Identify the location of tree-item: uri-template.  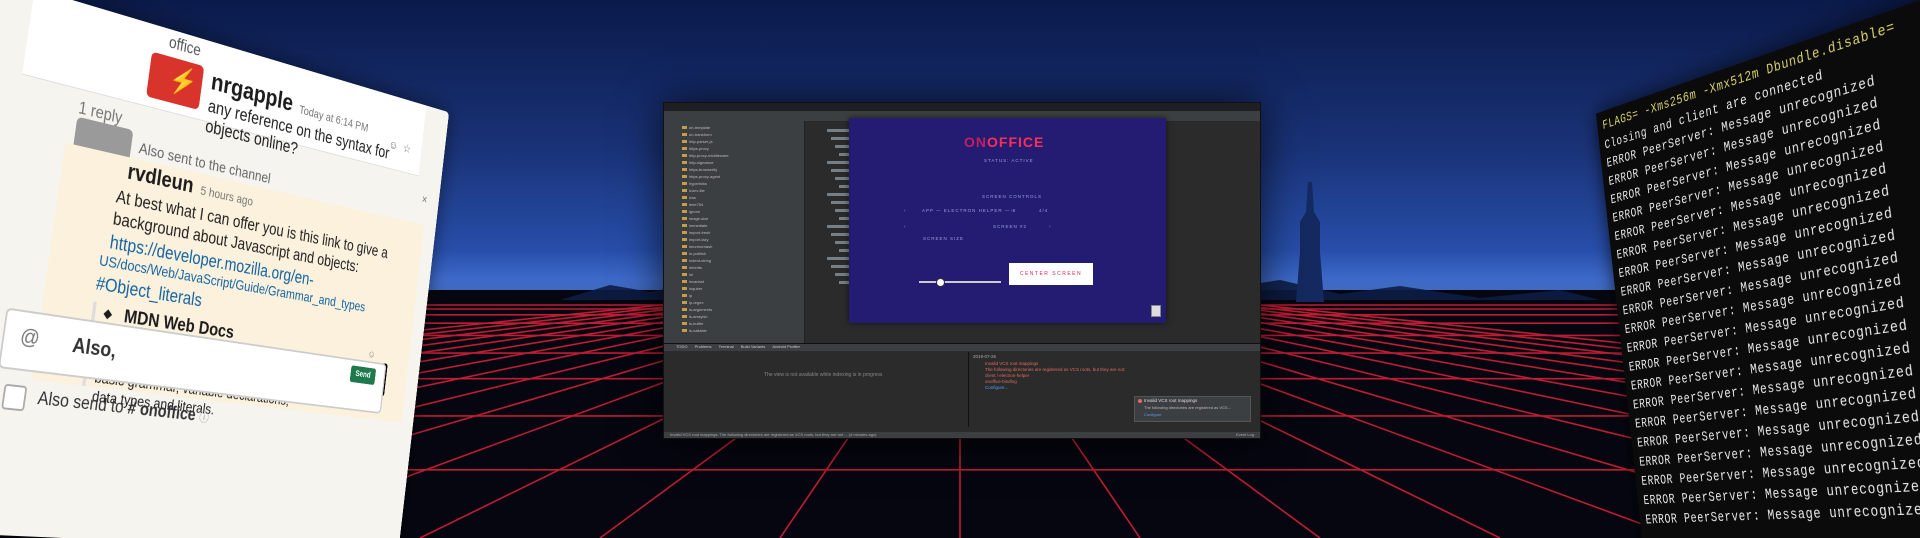
(696, 127).